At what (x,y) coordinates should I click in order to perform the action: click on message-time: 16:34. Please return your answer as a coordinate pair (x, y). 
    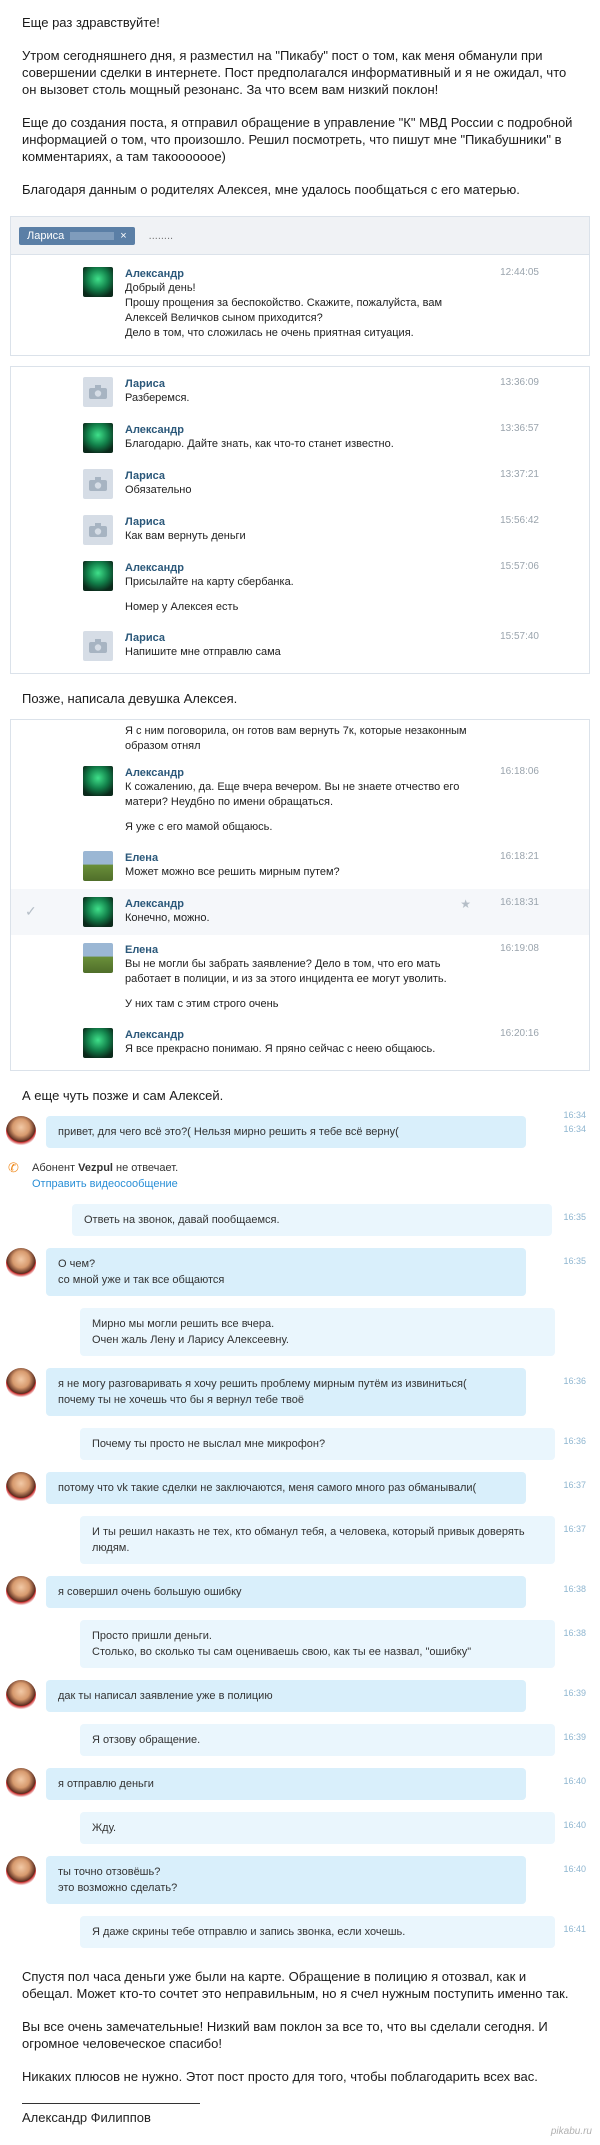
    Looking at the image, I should click on (574, 1129).